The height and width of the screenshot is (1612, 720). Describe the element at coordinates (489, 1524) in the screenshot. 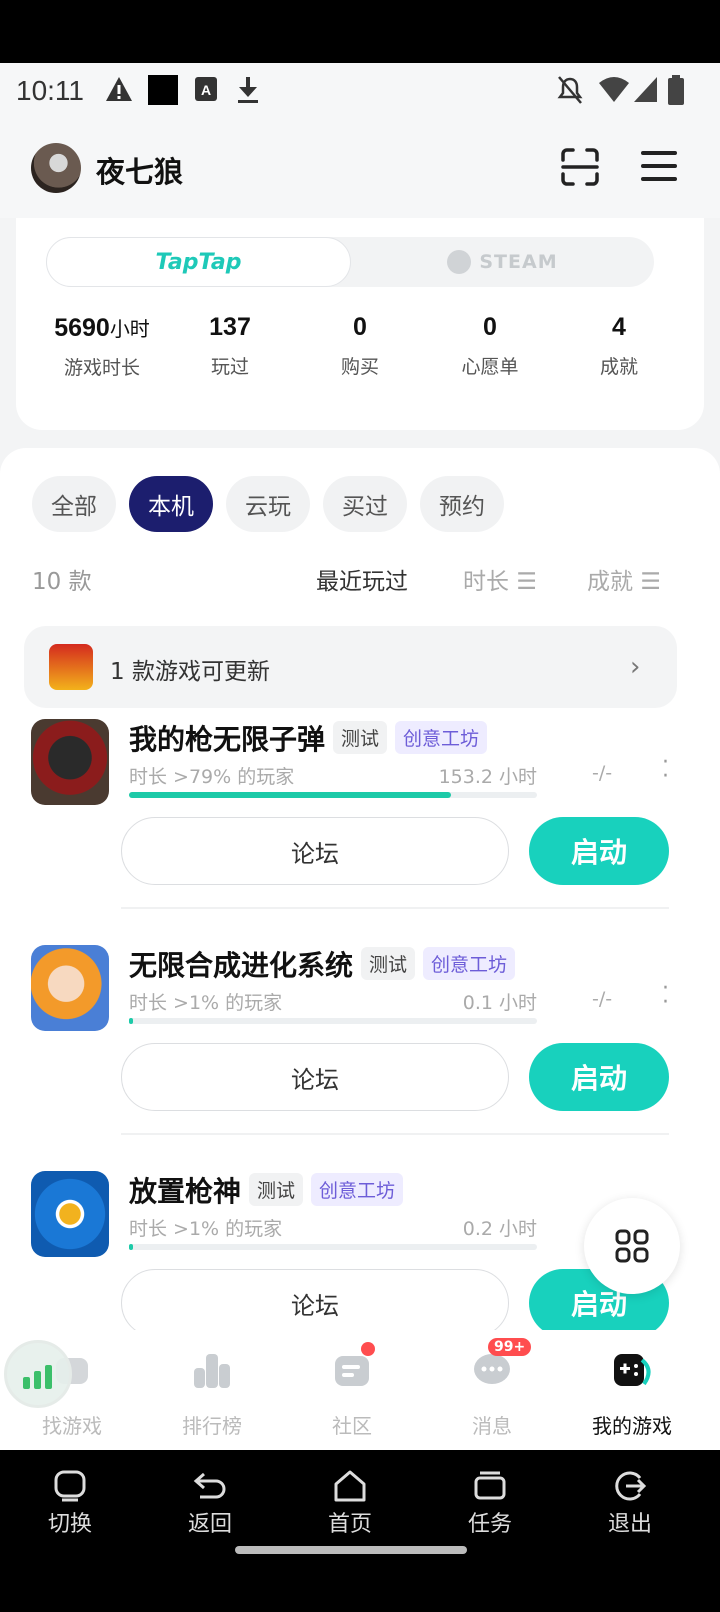

I see `sys-label: 任务` at that location.